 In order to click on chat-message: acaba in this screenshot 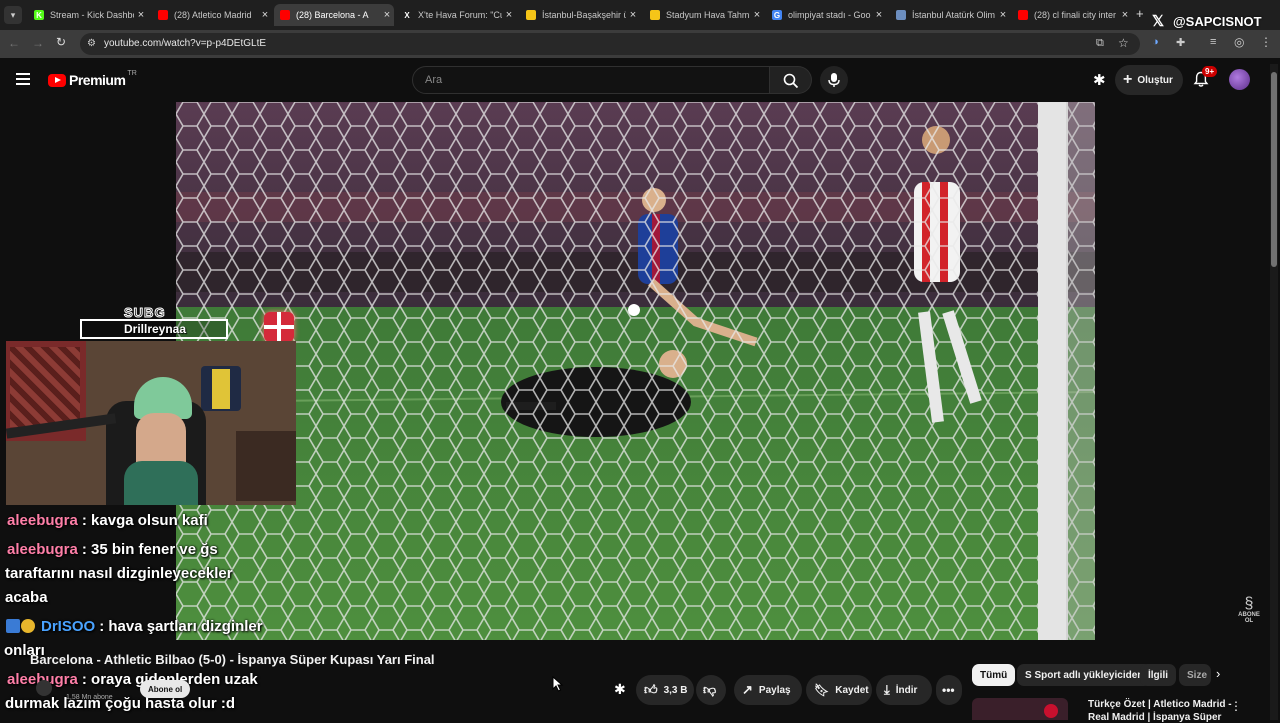, I will do `click(26, 597)`.